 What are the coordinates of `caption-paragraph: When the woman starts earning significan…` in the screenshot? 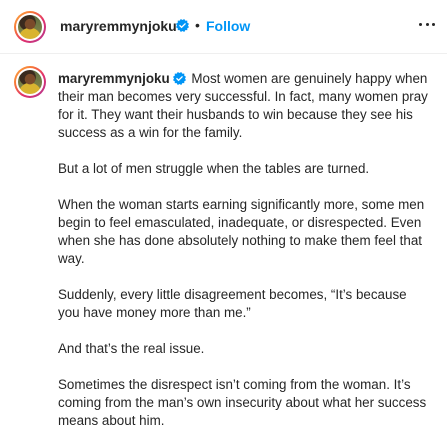 It's located at (241, 231).